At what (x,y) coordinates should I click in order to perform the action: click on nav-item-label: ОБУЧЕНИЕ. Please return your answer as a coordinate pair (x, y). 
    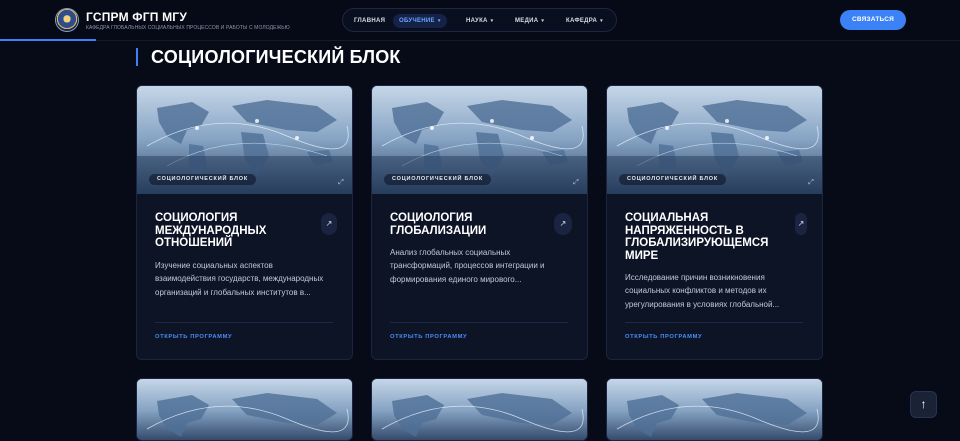
    Looking at the image, I should click on (417, 21).